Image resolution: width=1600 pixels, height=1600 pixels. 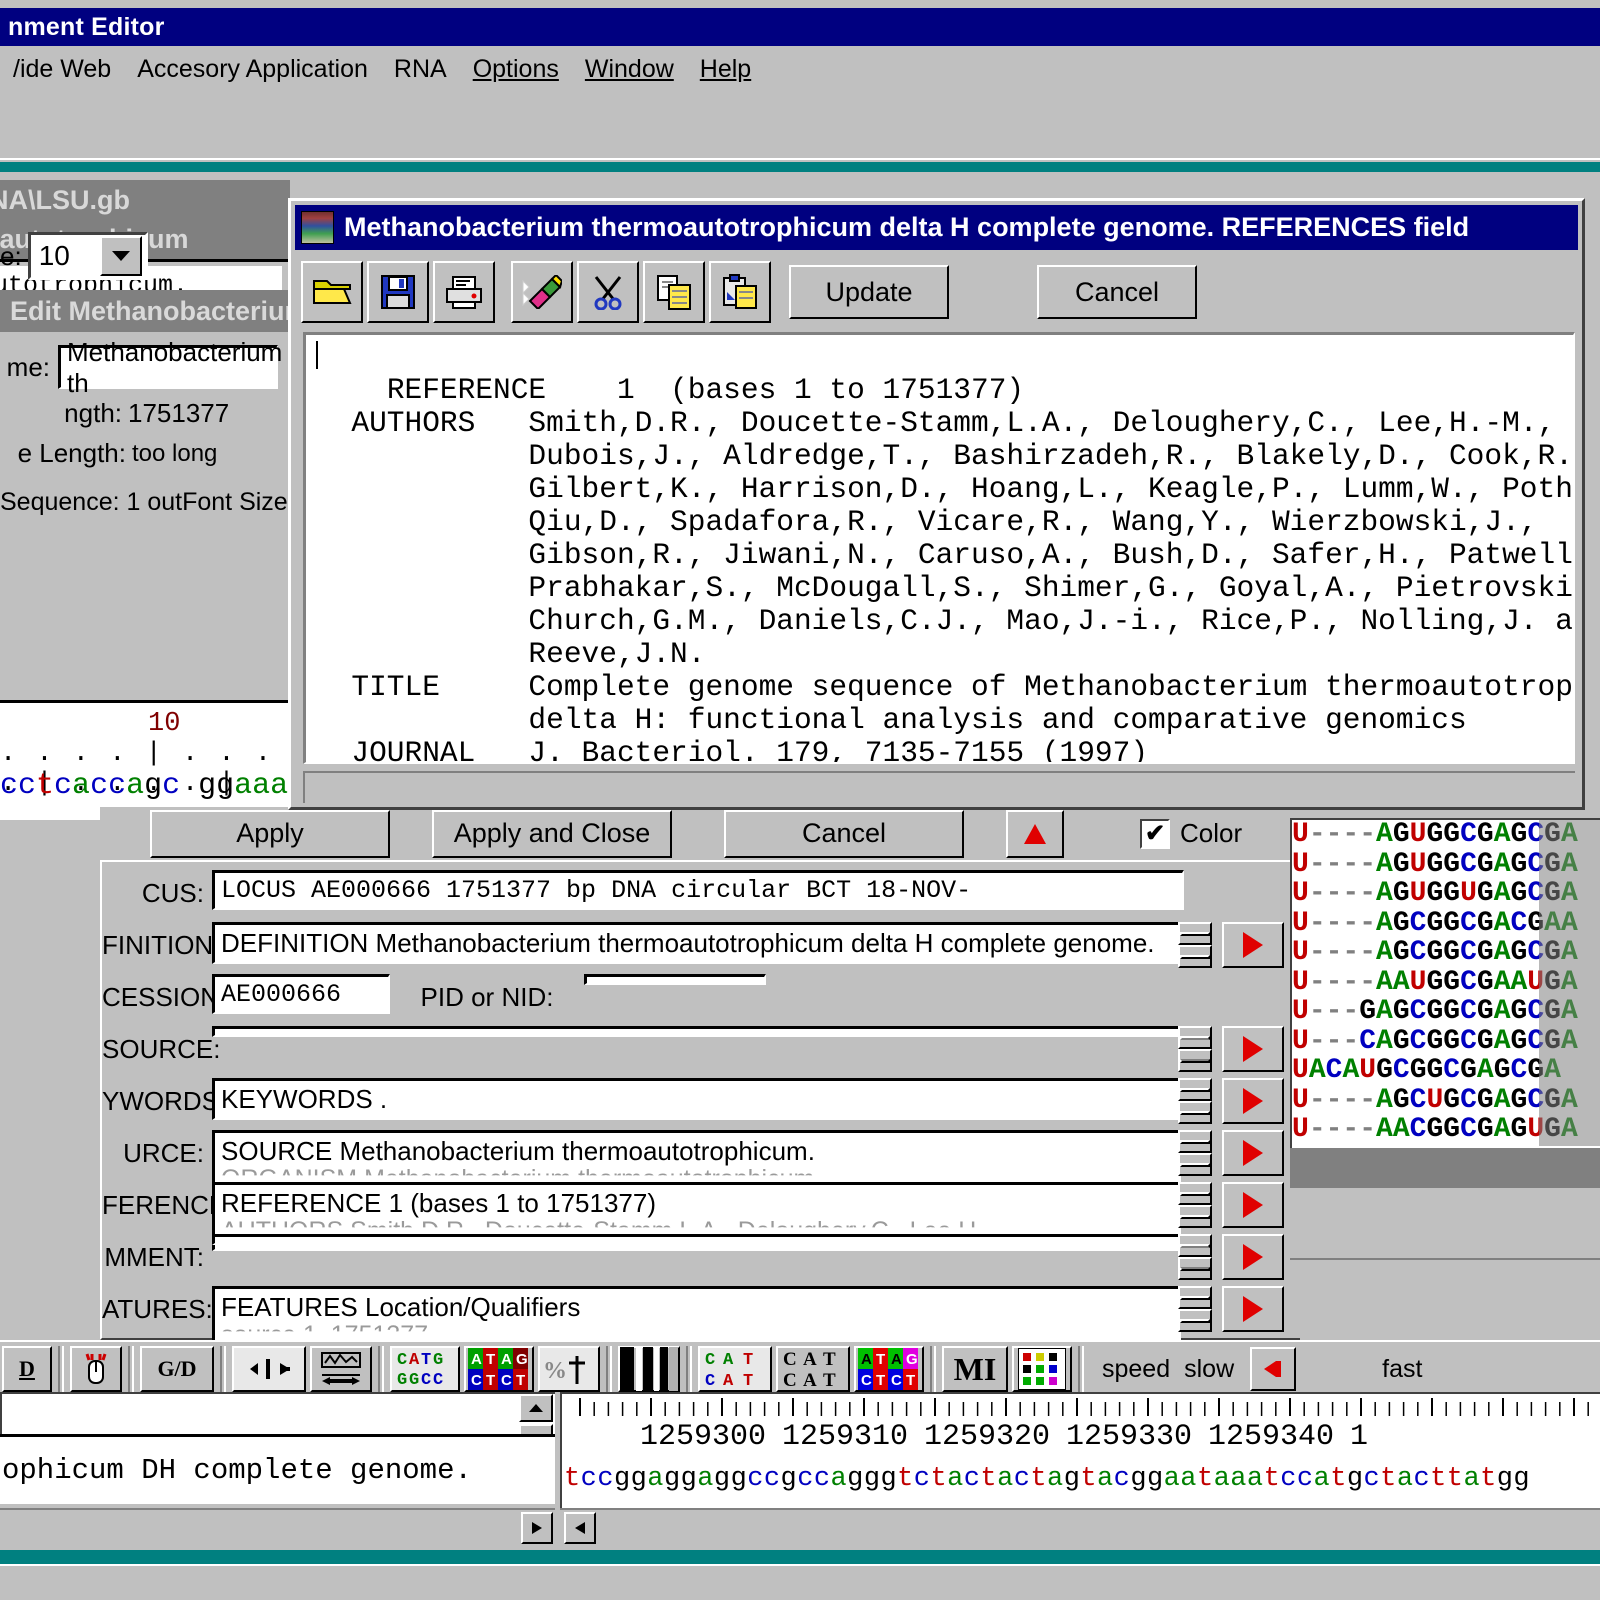 I want to click on form-row-comment: MMENT:, so click(x=693, y=1259).